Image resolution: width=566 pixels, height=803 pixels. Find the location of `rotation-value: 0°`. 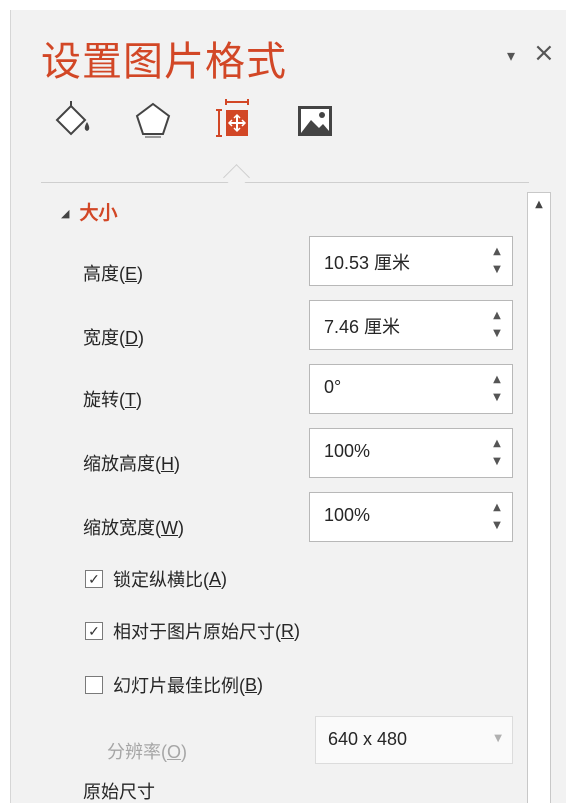

rotation-value: 0° is located at coordinates (333, 387).